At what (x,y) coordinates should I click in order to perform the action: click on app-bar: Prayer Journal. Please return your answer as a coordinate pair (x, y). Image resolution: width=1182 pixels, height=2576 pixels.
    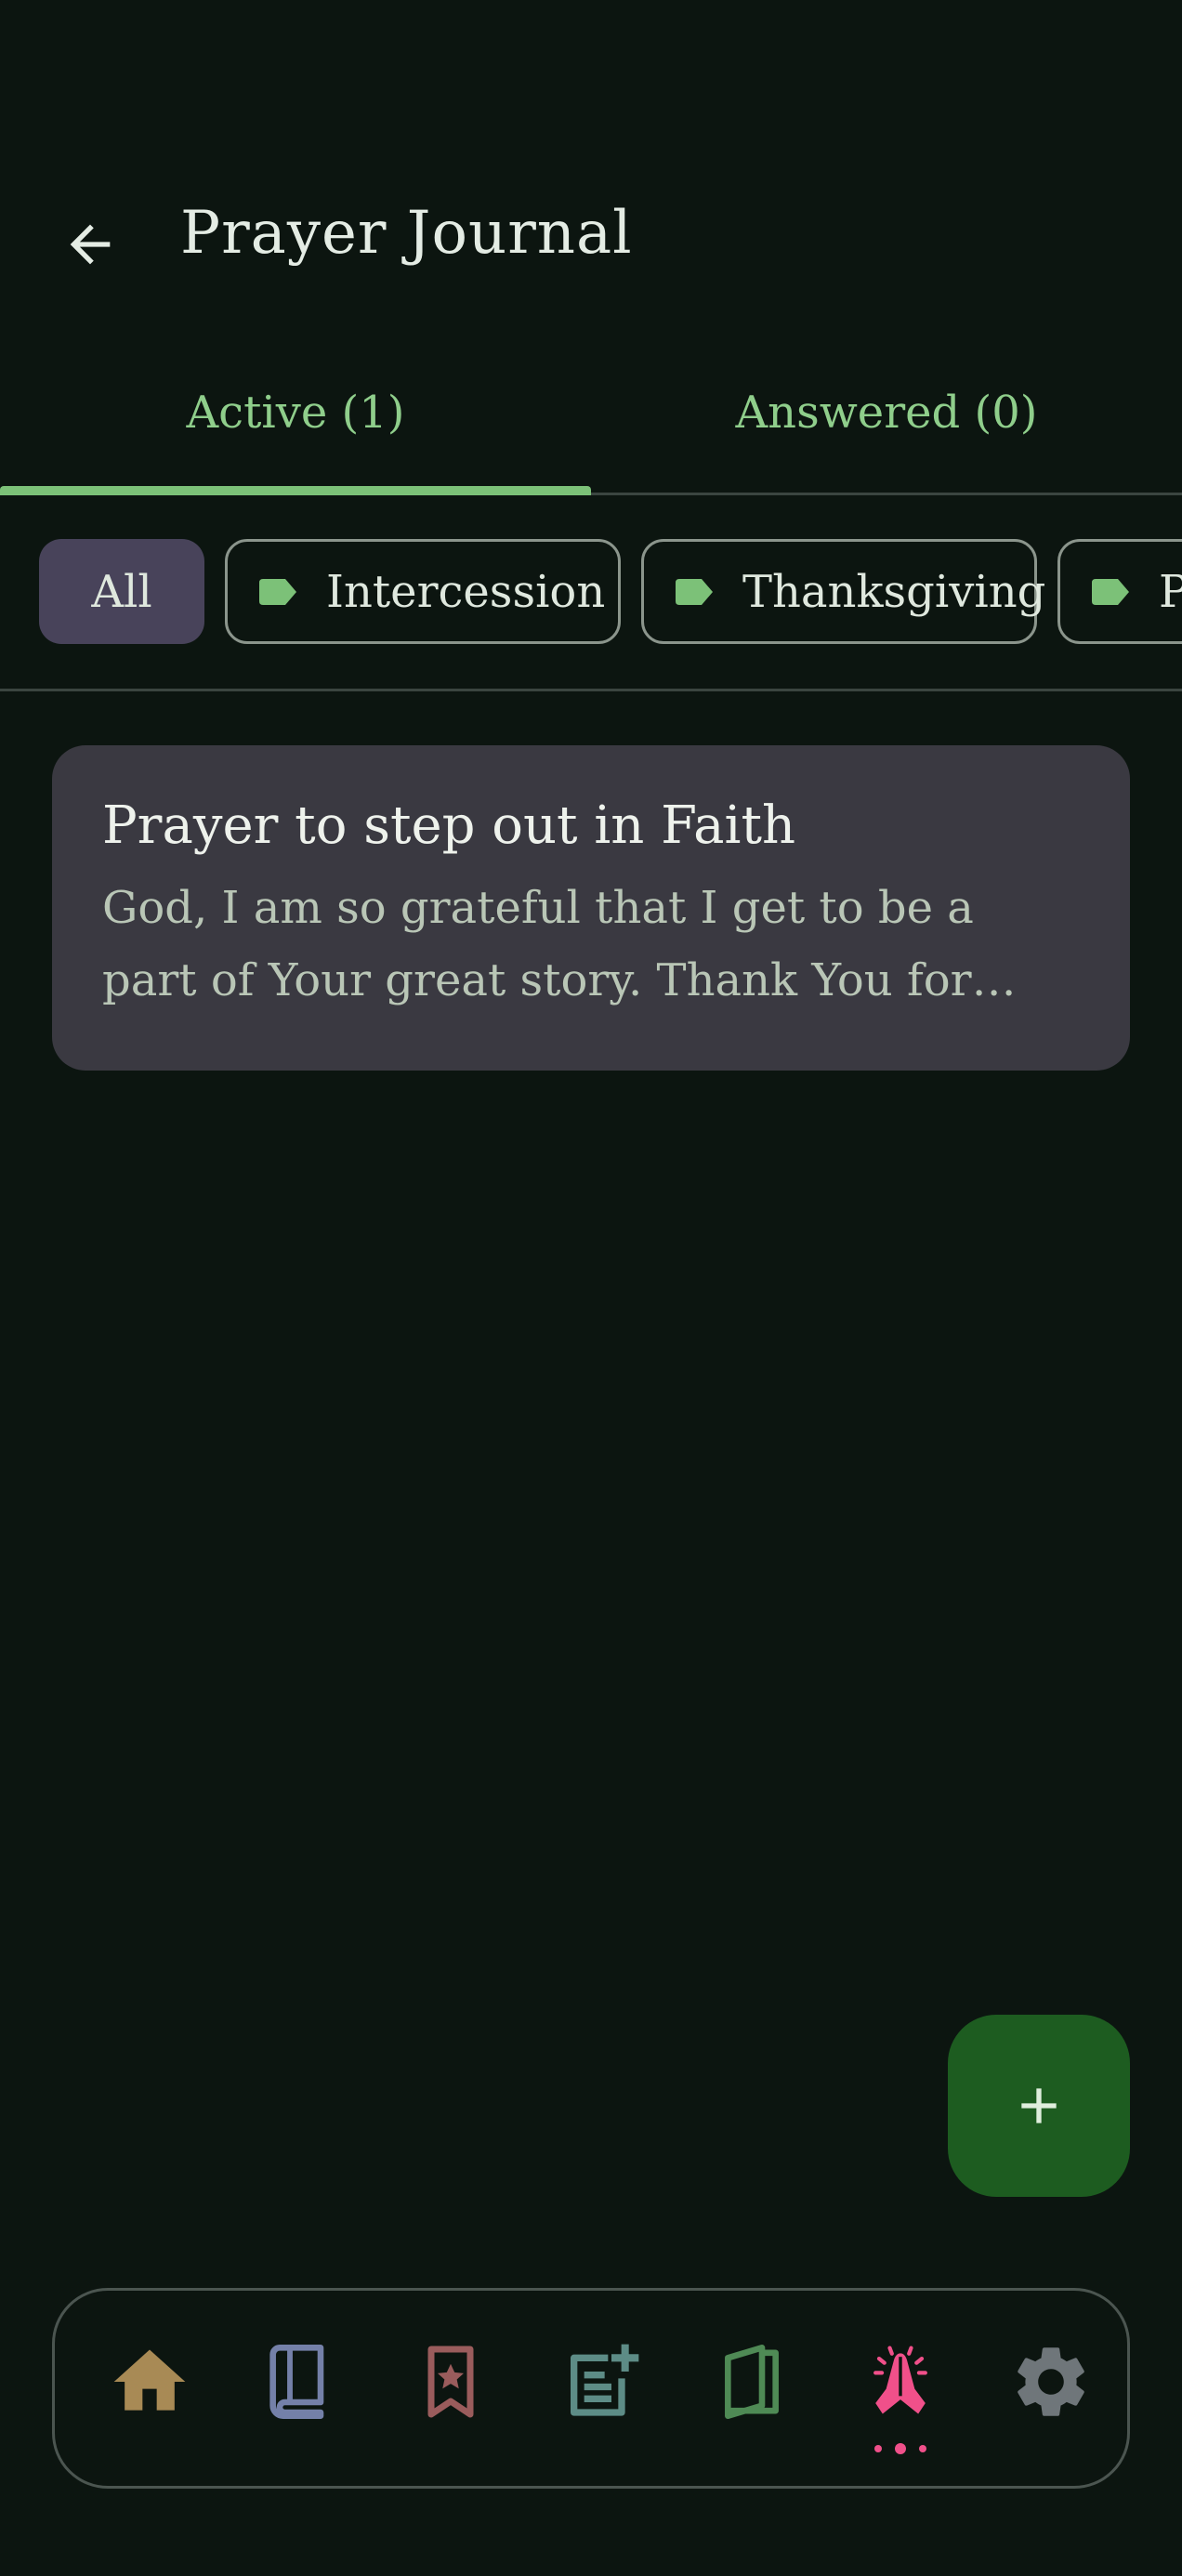
    Looking at the image, I should click on (591, 237).